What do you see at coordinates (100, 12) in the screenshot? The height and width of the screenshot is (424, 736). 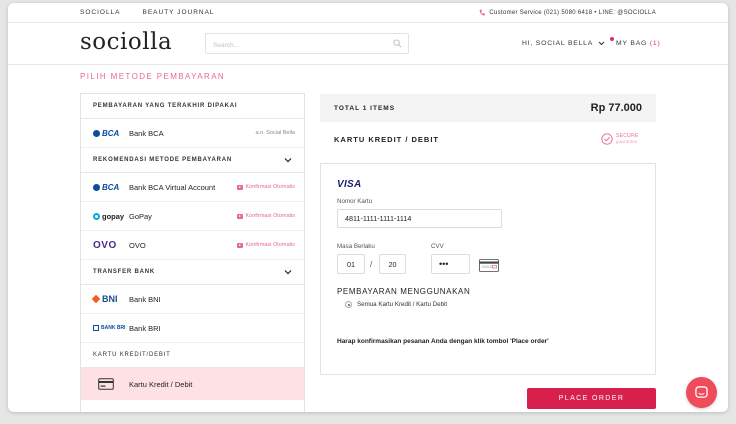 I see `sociolla-link: SOCIOLLA` at bounding box center [100, 12].